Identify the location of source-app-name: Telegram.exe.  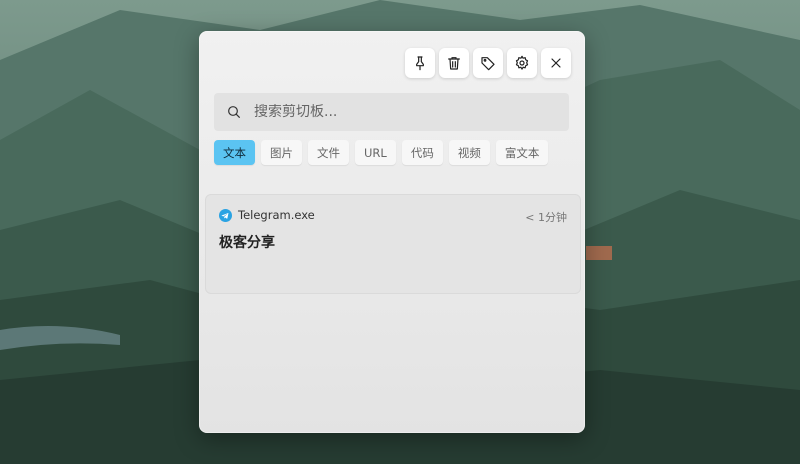
(276, 215).